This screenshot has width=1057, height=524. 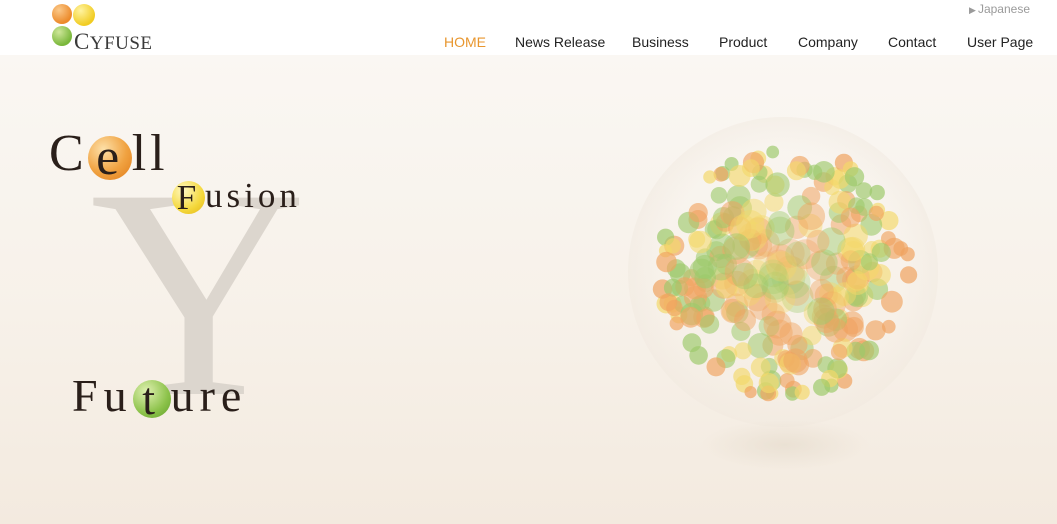 What do you see at coordinates (1003, 9) in the screenshot?
I see `language-switch-label: Japanese` at bounding box center [1003, 9].